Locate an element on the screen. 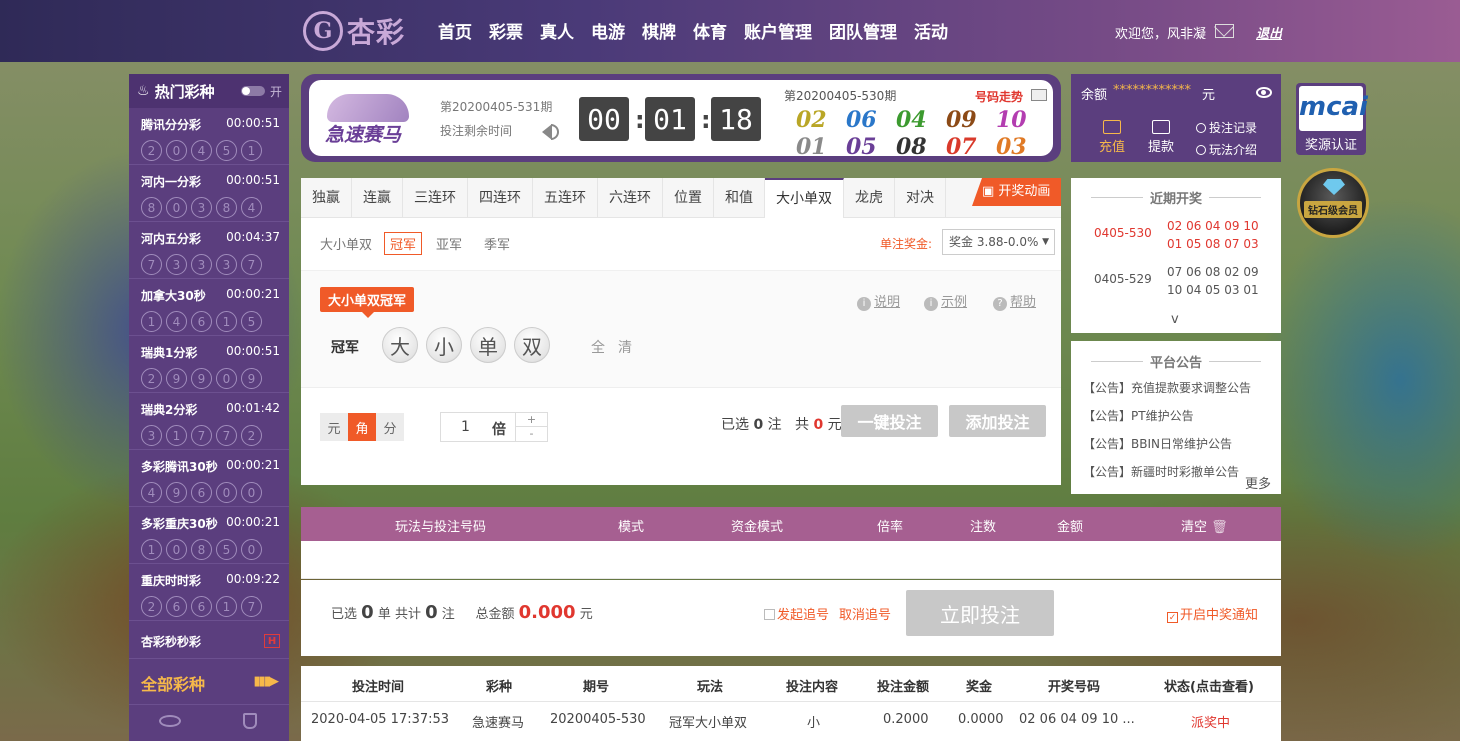  nav-account: 账户管理 is located at coordinates (778, 30).